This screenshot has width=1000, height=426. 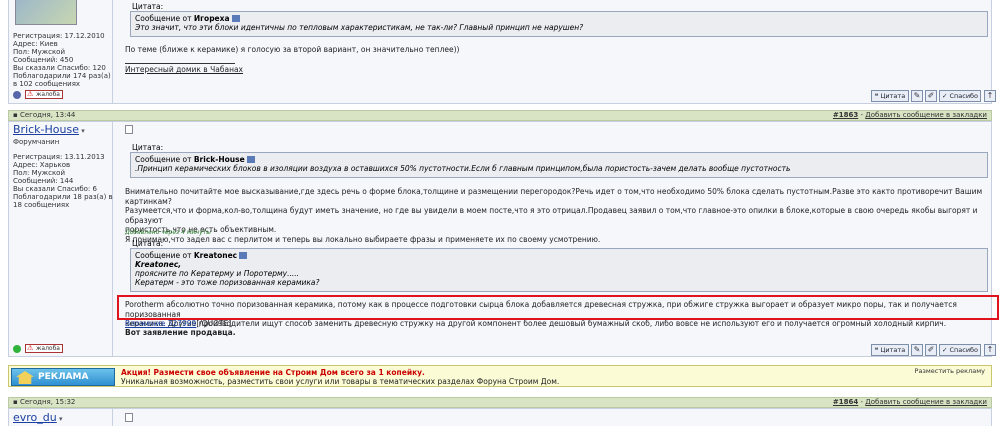 What do you see at coordinates (845, 115) in the screenshot?
I see `post-number-link: #1863` at bounding box center [845, 115].